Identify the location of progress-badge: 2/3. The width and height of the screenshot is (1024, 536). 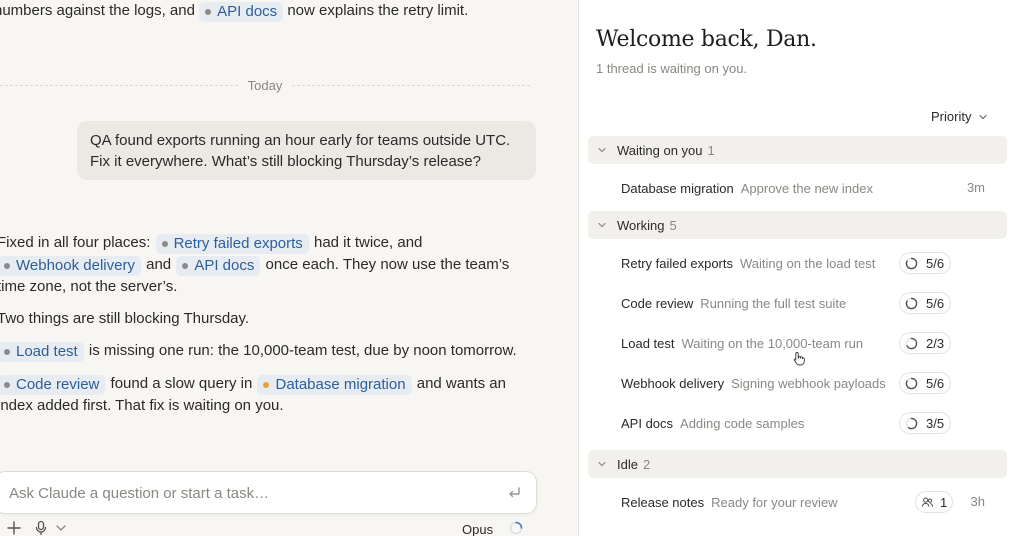
(925, 343).